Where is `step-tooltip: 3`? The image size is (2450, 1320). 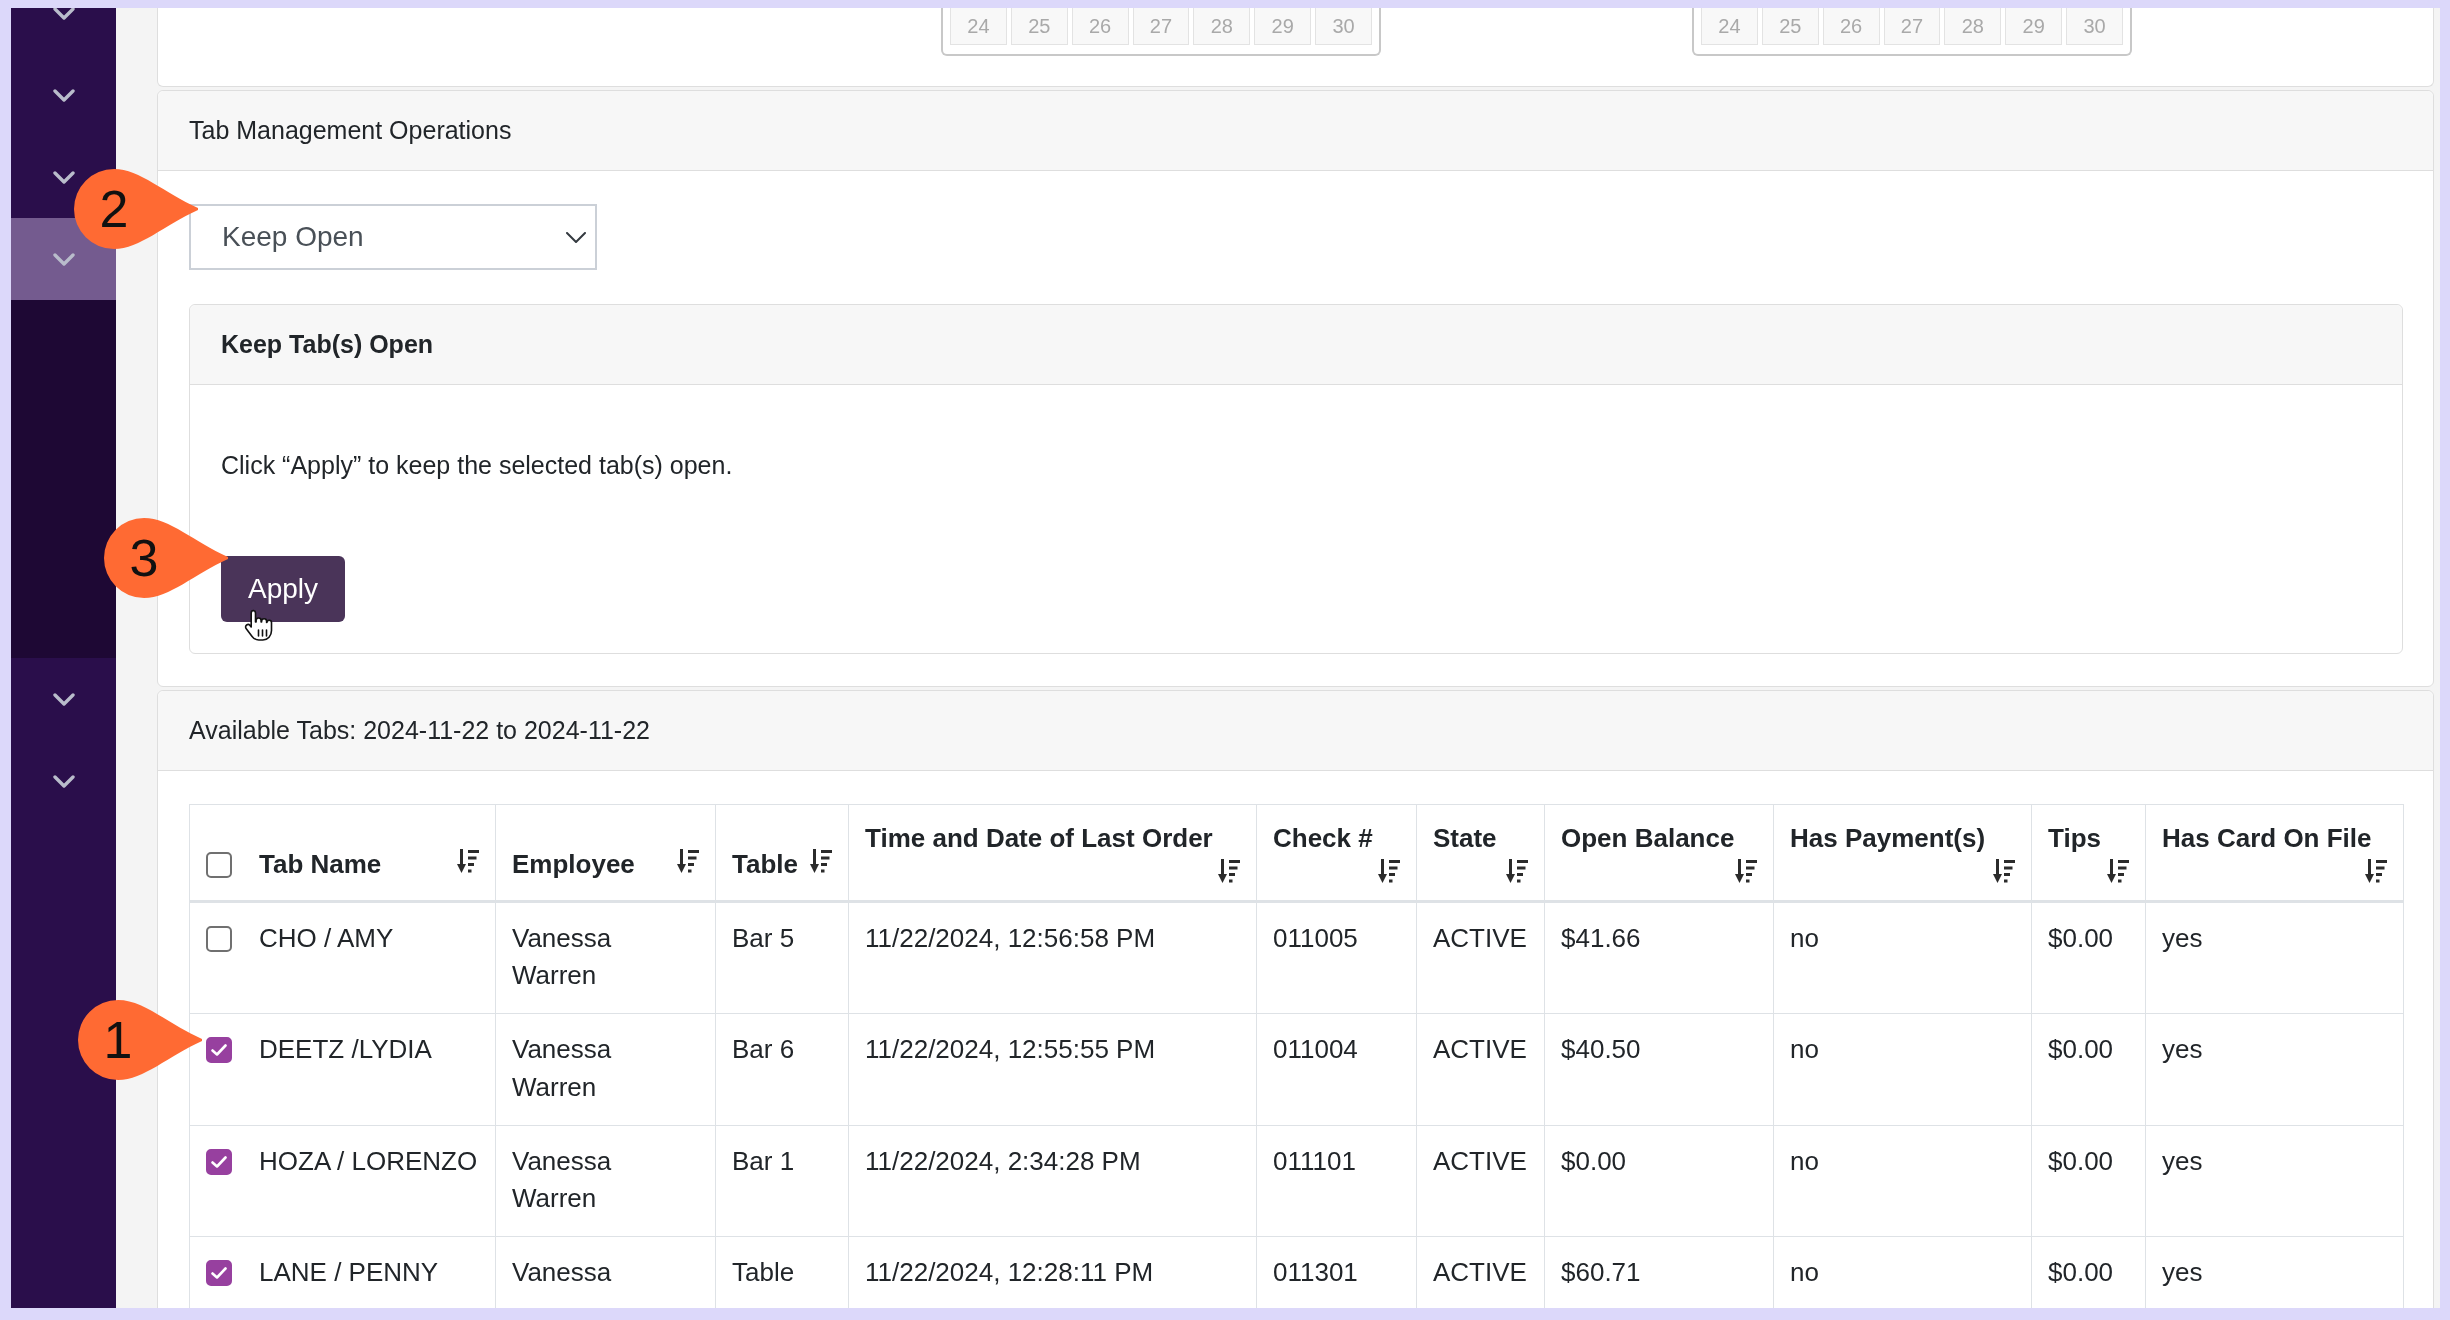
step-tooltip: 3 is located at coordinates (166, 558).